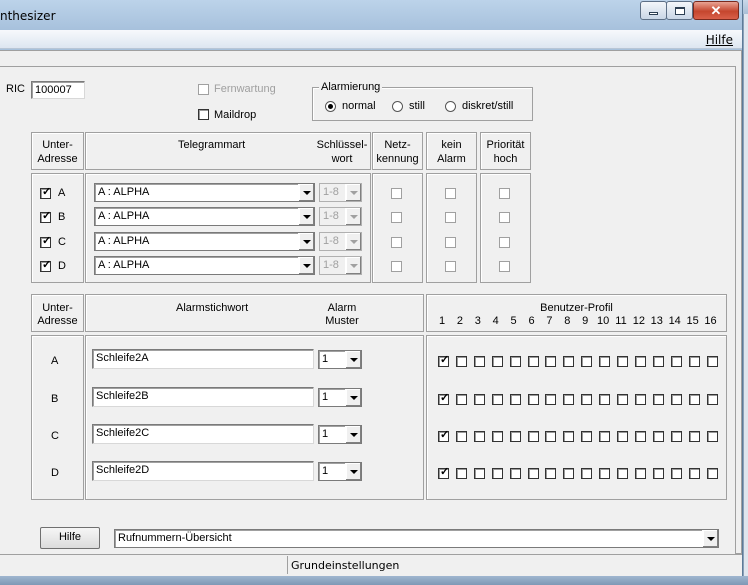 The width and height of the screenshot is (748, 585). What do you see at coordinates (203, 359) in the screenshot?
I see `alarmstichwort-input: Schleife2A` at bounding box center [203, 359].